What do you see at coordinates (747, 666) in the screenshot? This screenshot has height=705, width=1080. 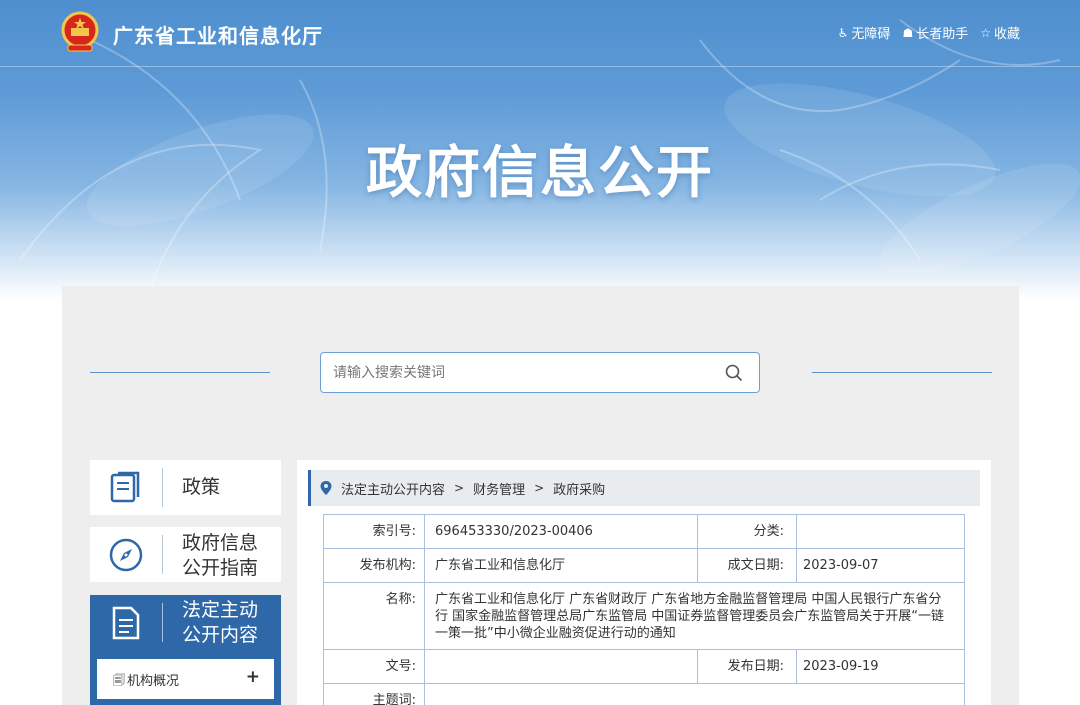 I see `publish-date-label: 发布日期:` at bounding box center [747, 666].